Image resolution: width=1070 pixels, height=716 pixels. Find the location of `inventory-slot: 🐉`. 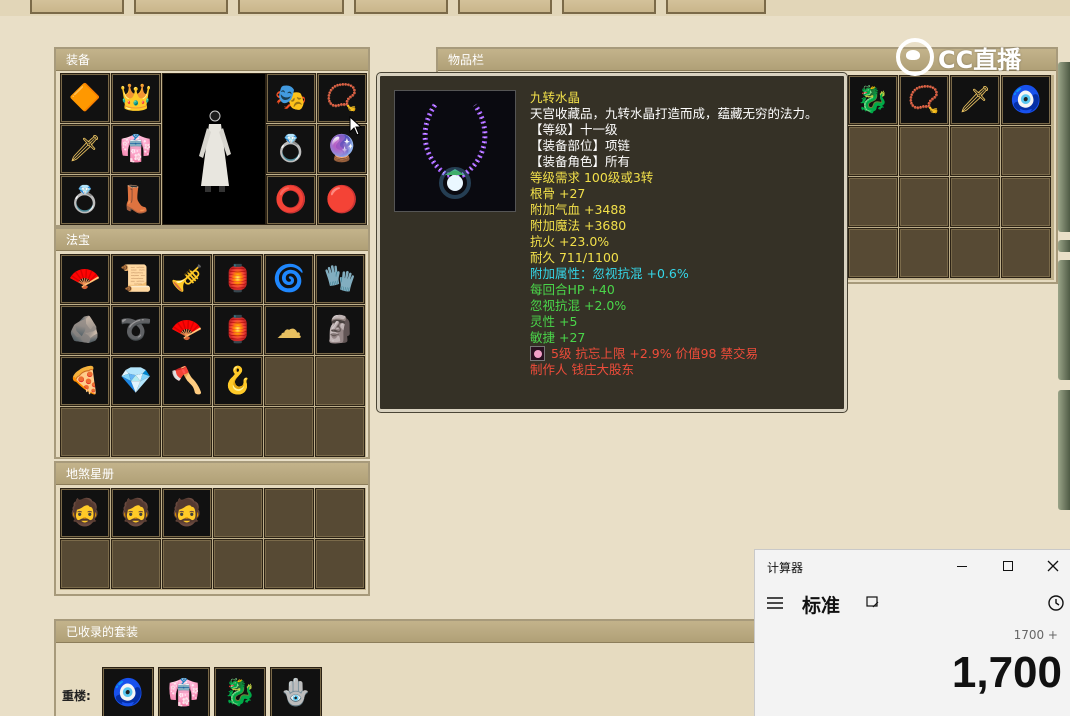

inventory-slot: 🐉 is located at coordinates (873, 100).